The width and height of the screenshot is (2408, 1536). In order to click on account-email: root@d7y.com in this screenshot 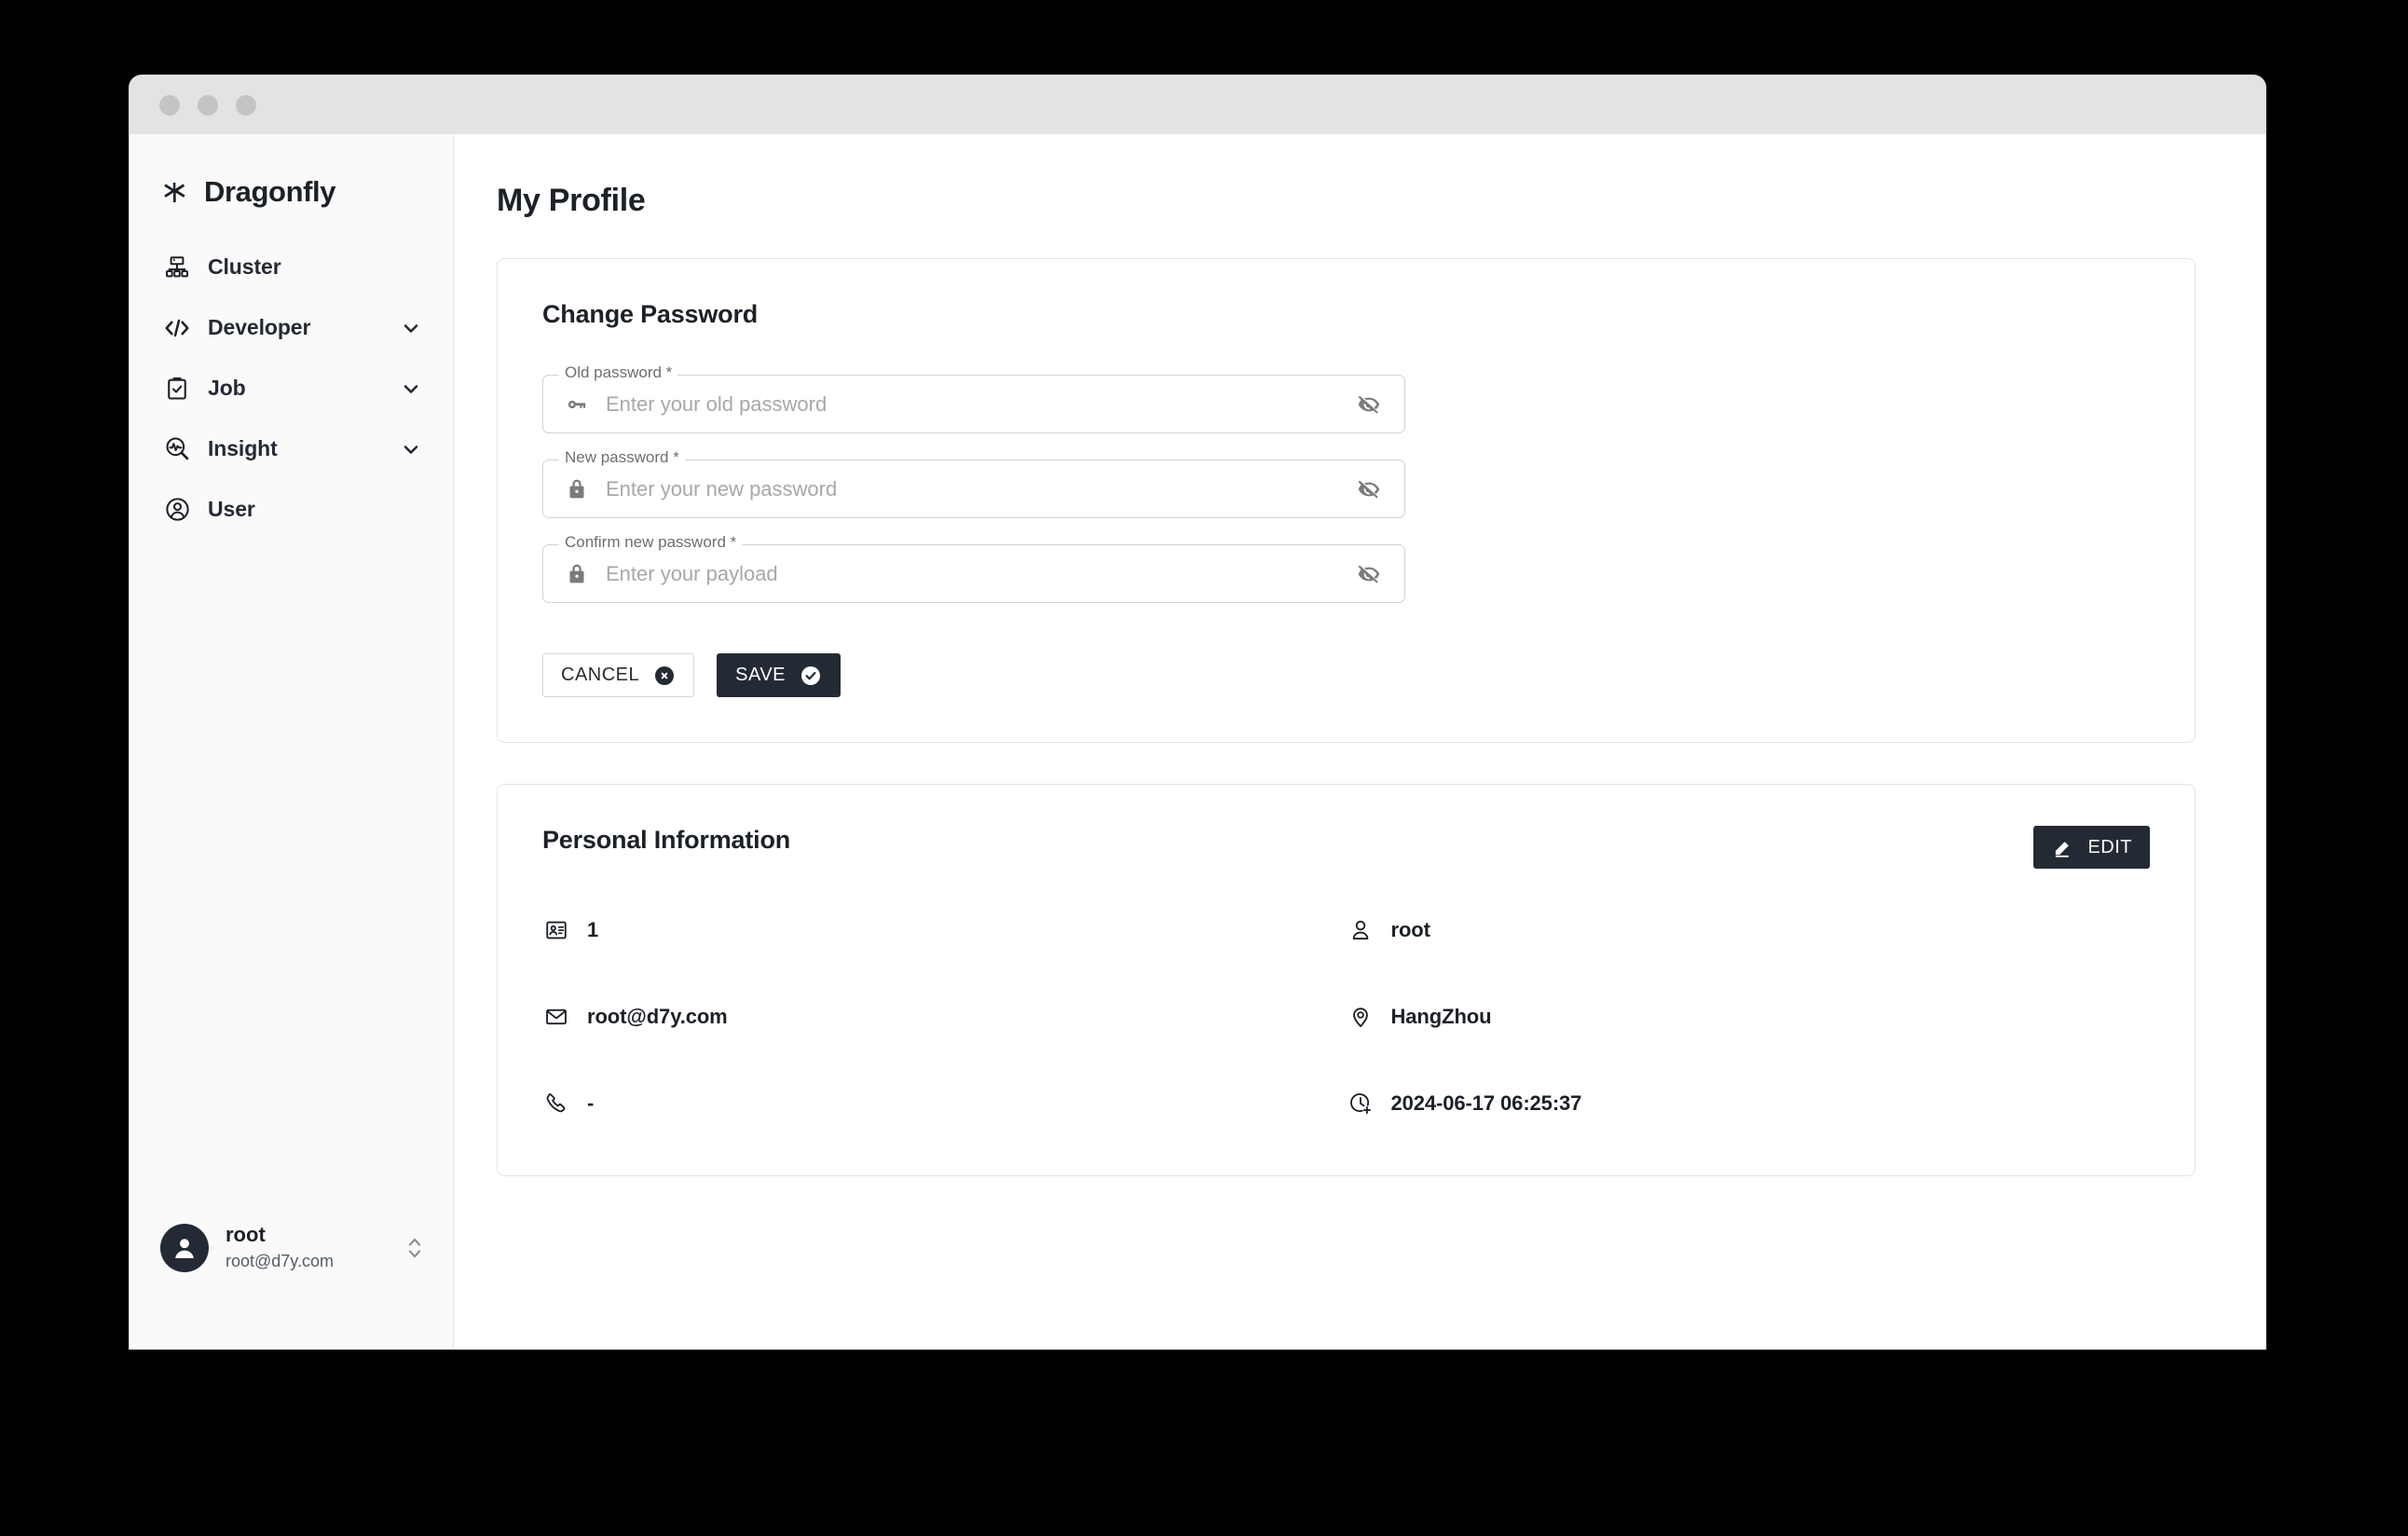, I will do `click(280, 1261)`.